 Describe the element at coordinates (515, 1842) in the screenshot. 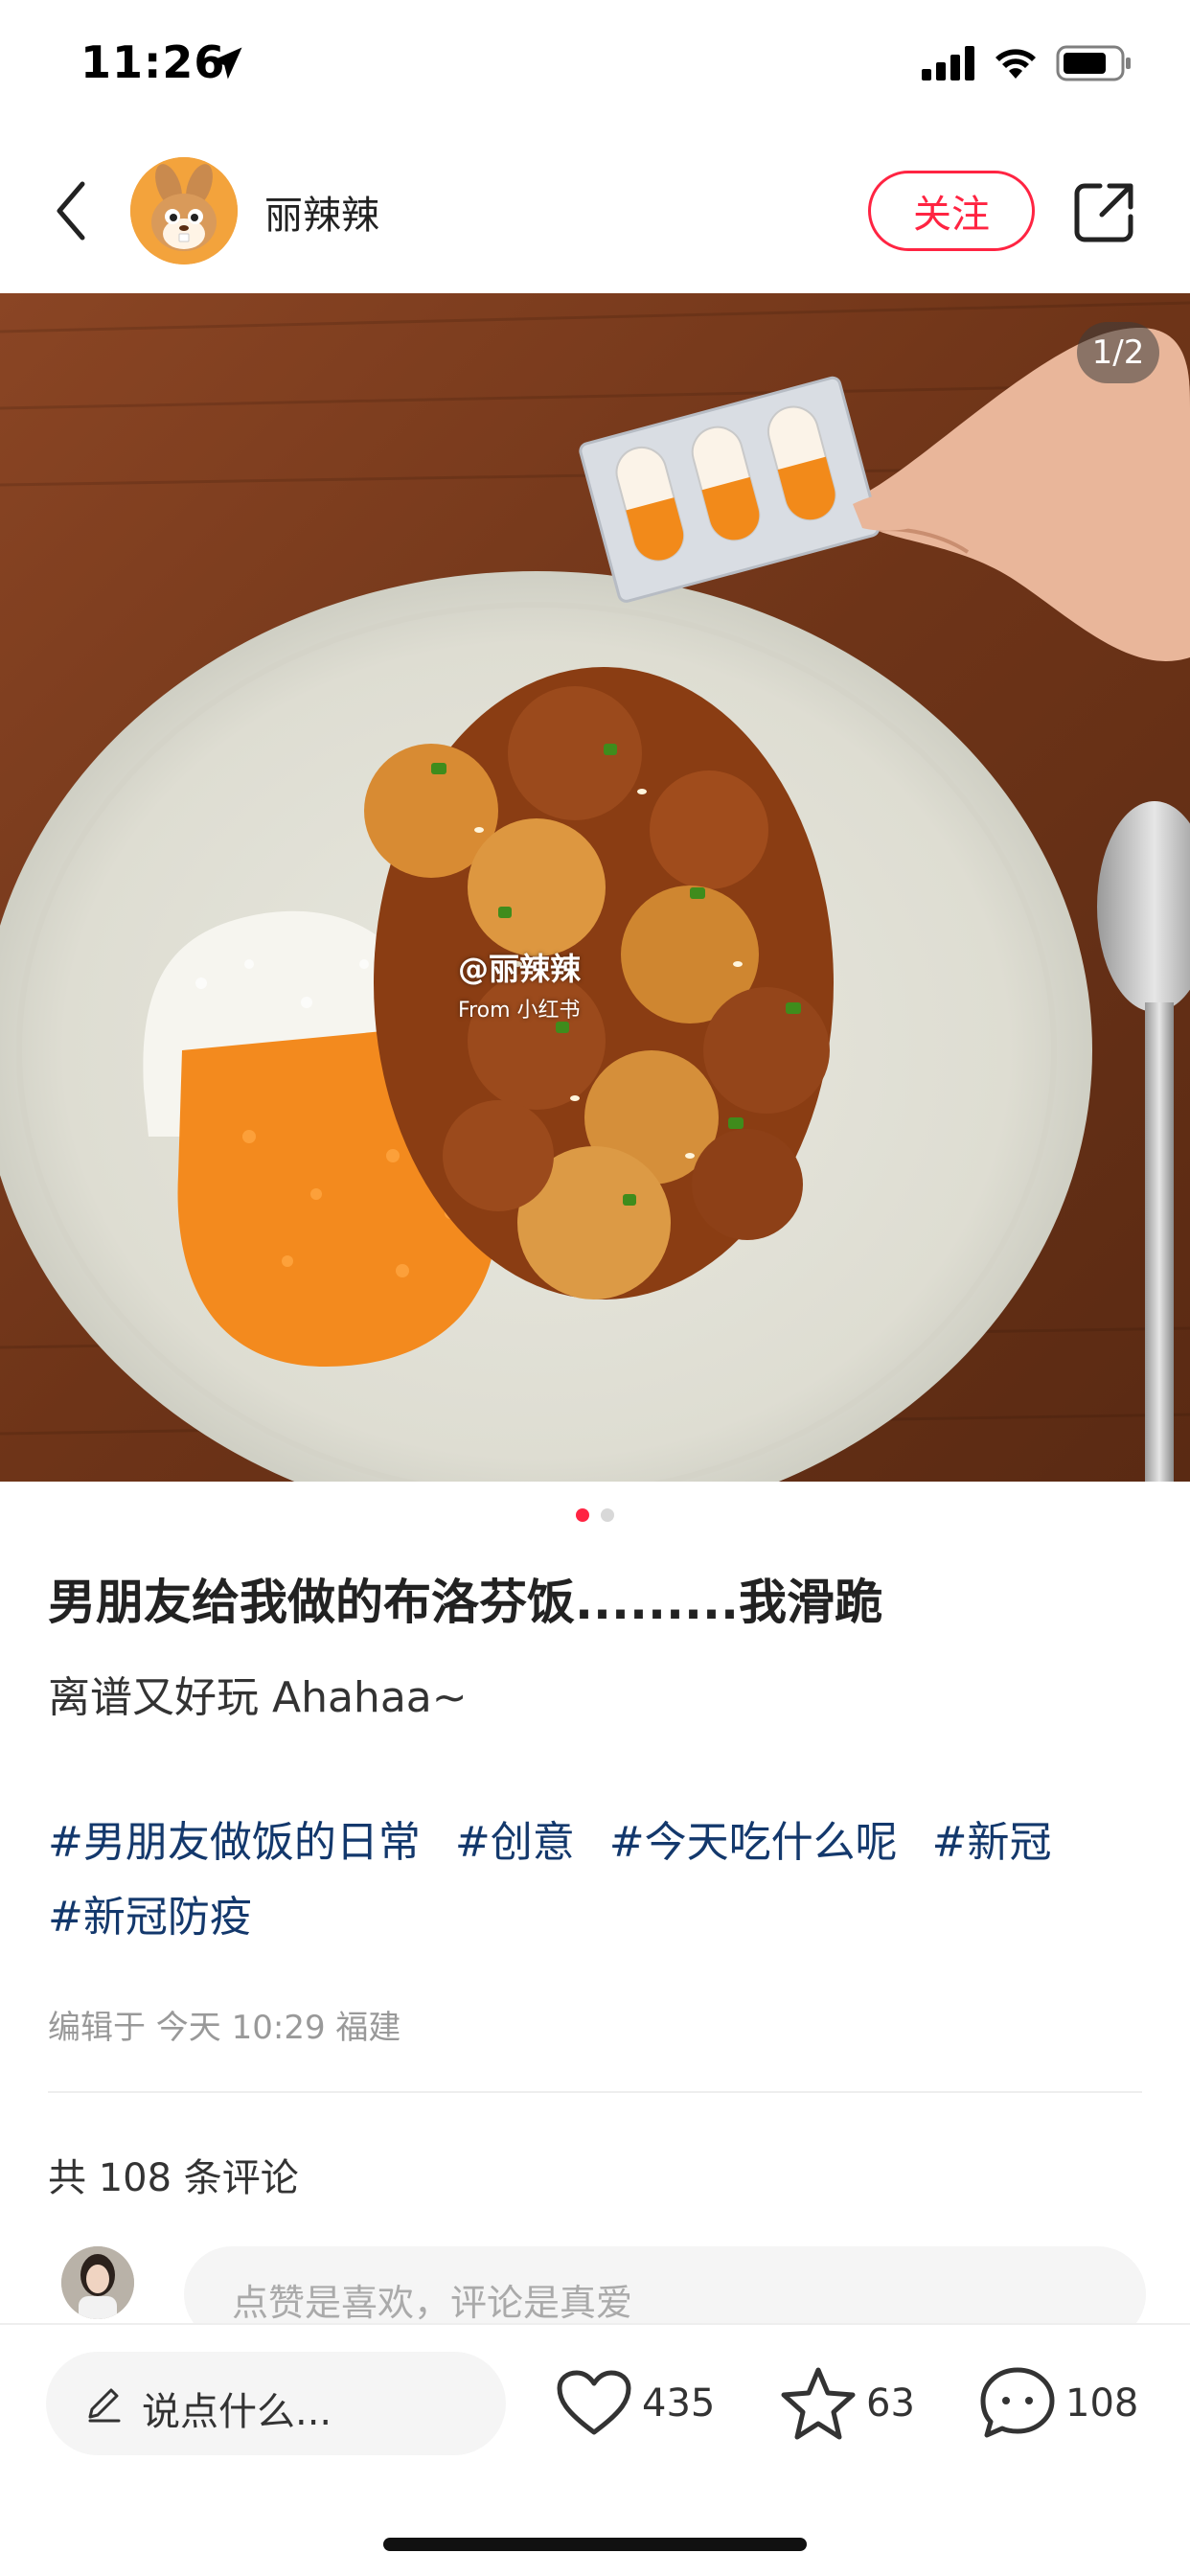

I see `tag-link: #创意` at that location.